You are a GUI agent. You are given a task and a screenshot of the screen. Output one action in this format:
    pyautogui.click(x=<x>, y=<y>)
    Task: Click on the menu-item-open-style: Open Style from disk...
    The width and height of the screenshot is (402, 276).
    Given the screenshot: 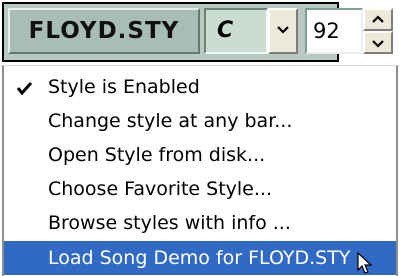 What is the action you would take?
    pyautogui.click(x=200, y=155)
    